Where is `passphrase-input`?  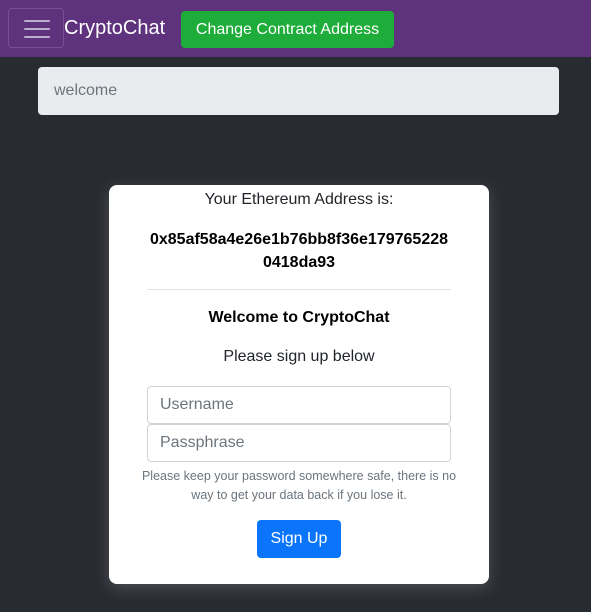 passphrase-input is located at coordinates (299, 443).